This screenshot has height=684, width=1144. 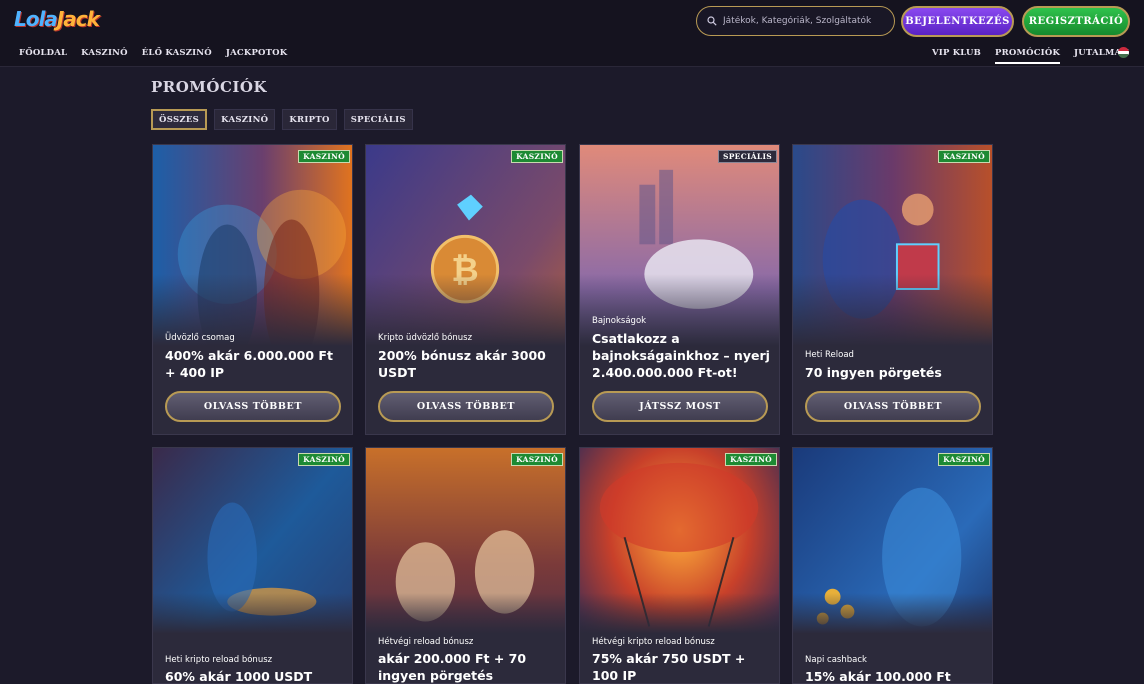 What do you see at coordinates (245, 119) in the screenshot?
I see `filter-casino: KASZINÓ` at bounding box center [245, 119].